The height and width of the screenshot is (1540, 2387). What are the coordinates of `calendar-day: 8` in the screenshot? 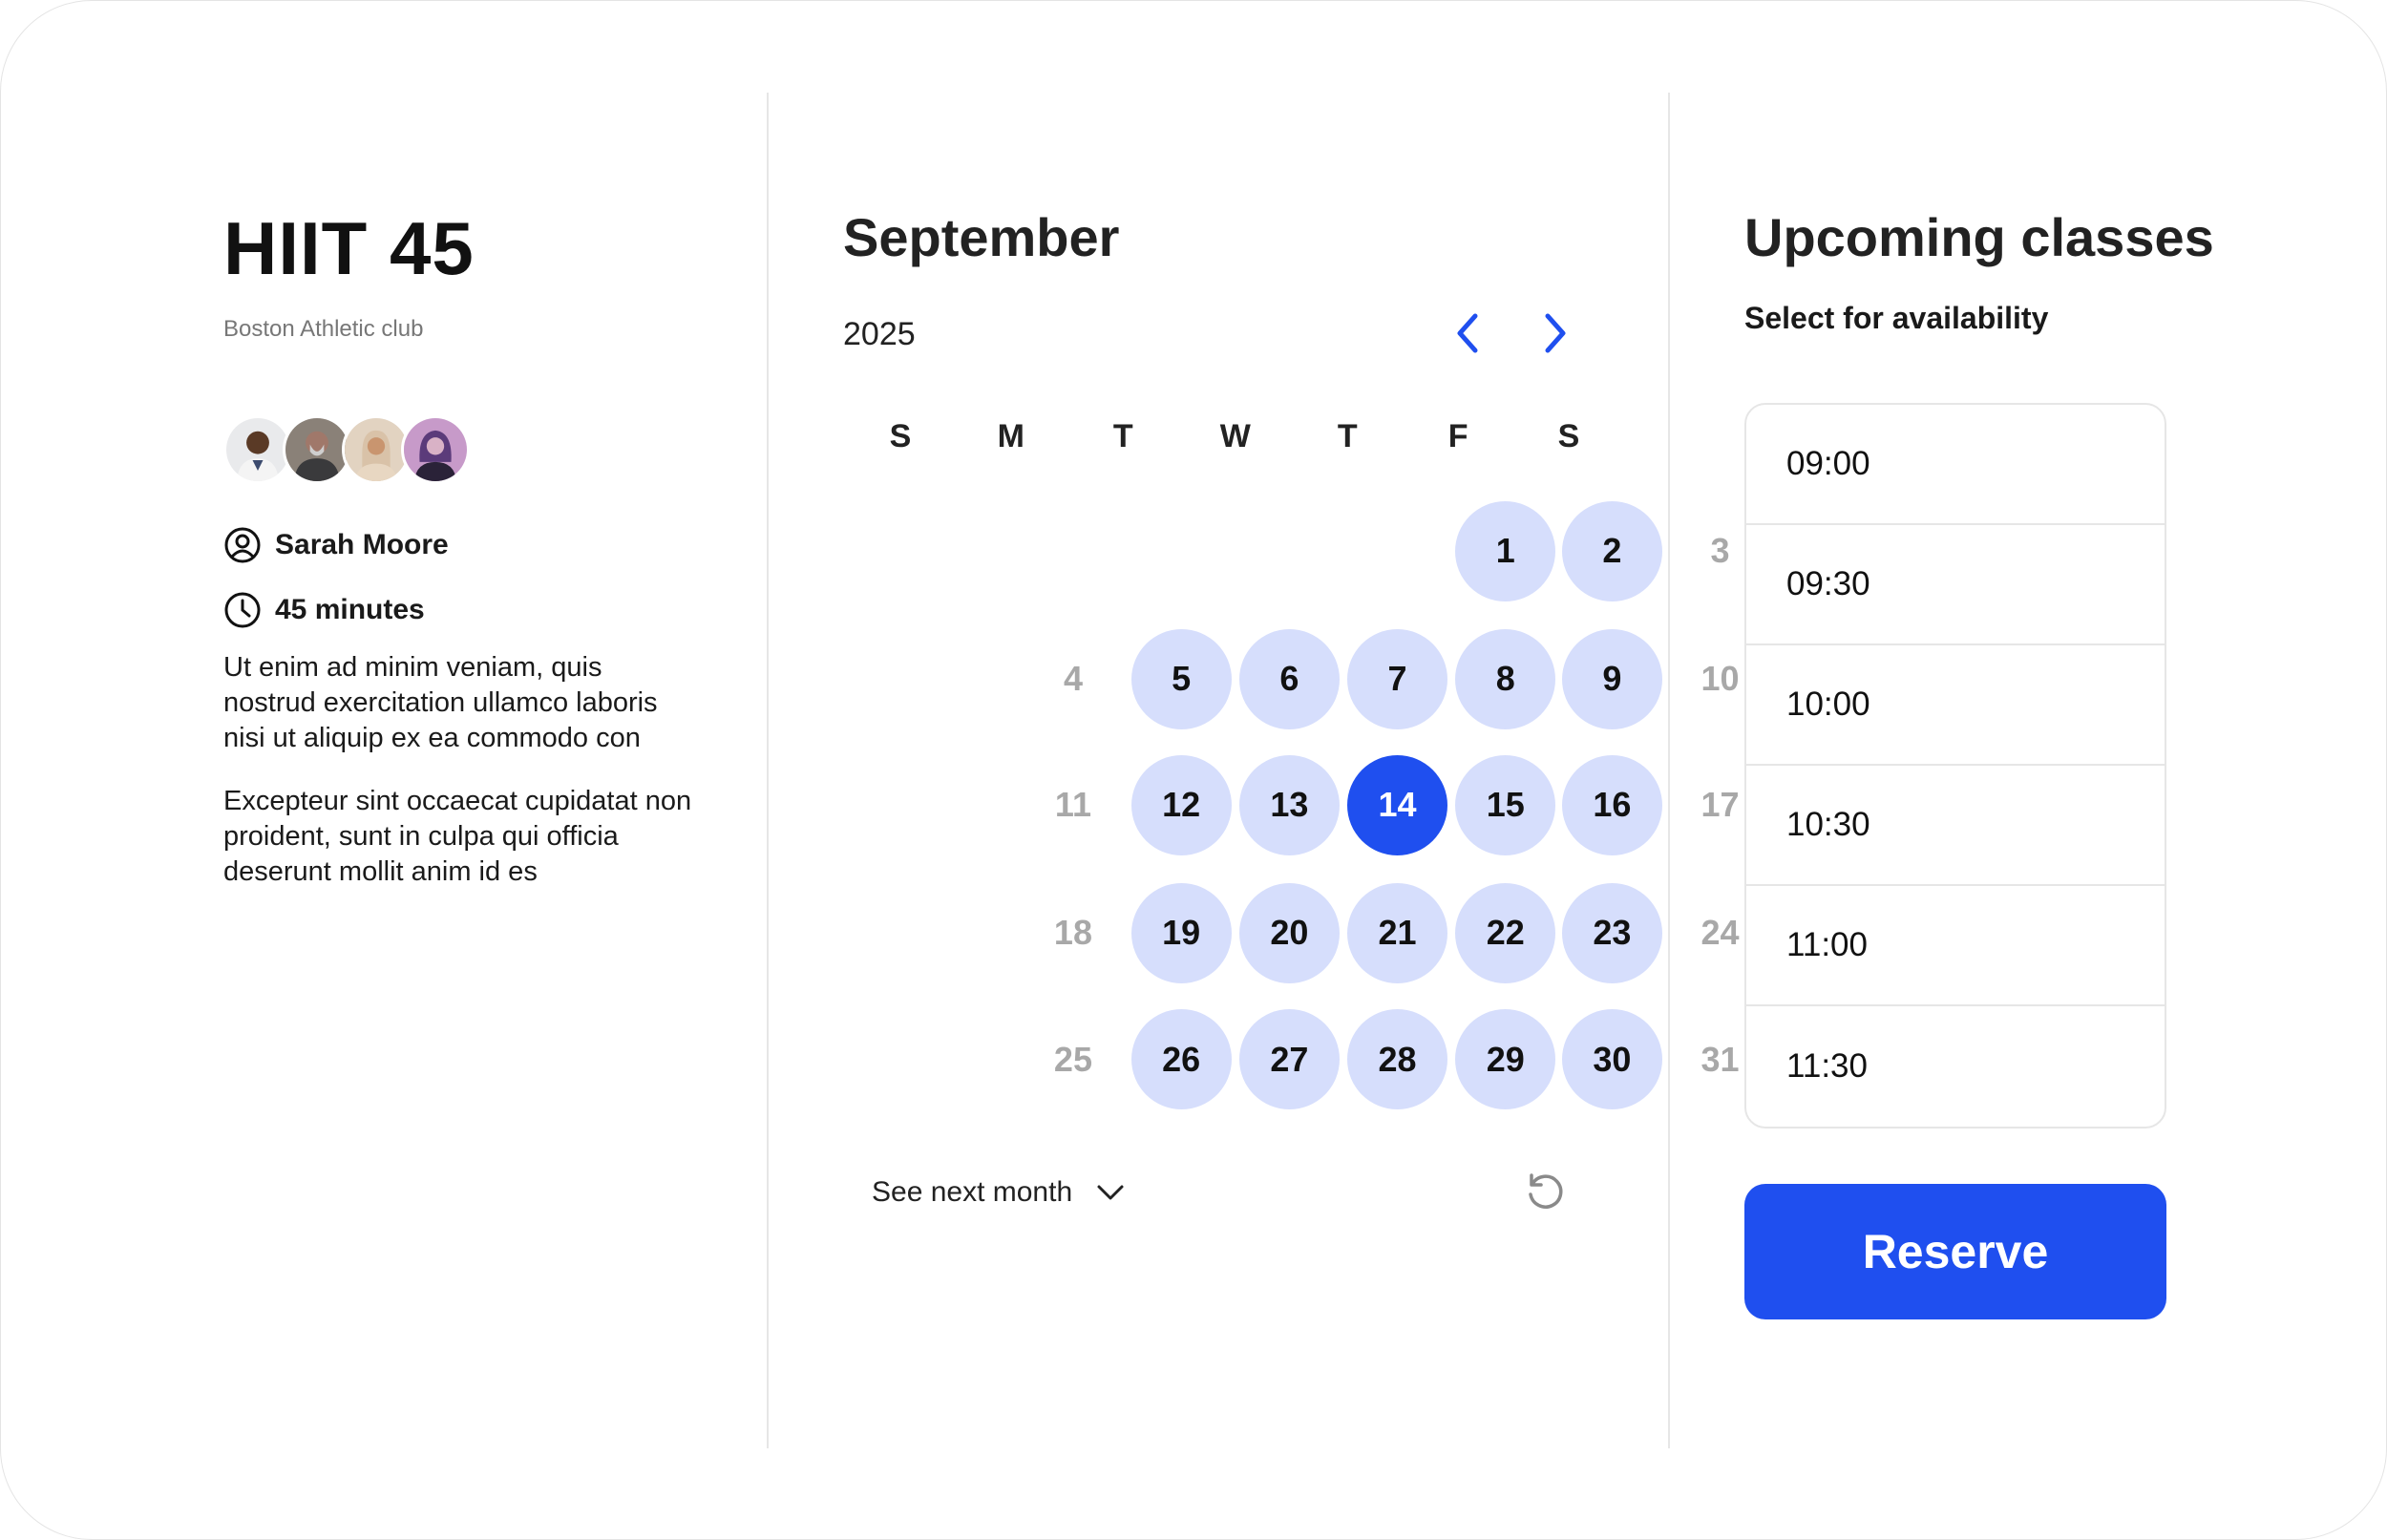 It's located at (1505, 678).